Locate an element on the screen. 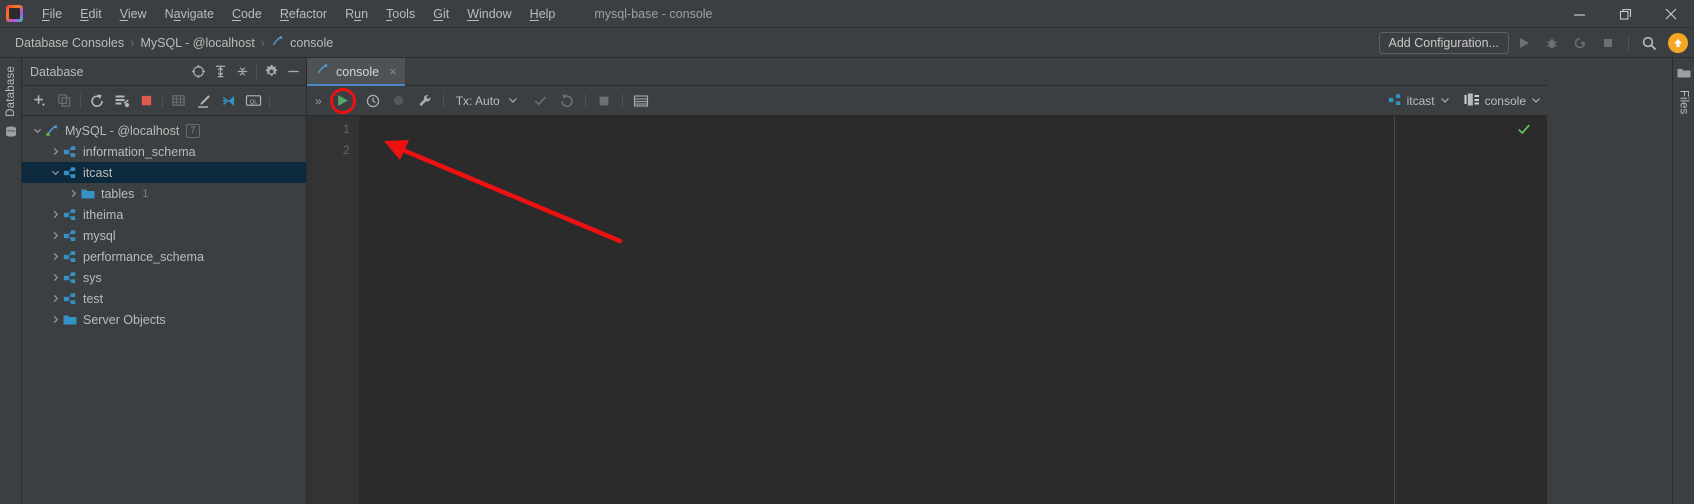 Image resolution: width=1694 pixels, height=504 pixels. settings-gear-icon is located at coordinates (271, 72).